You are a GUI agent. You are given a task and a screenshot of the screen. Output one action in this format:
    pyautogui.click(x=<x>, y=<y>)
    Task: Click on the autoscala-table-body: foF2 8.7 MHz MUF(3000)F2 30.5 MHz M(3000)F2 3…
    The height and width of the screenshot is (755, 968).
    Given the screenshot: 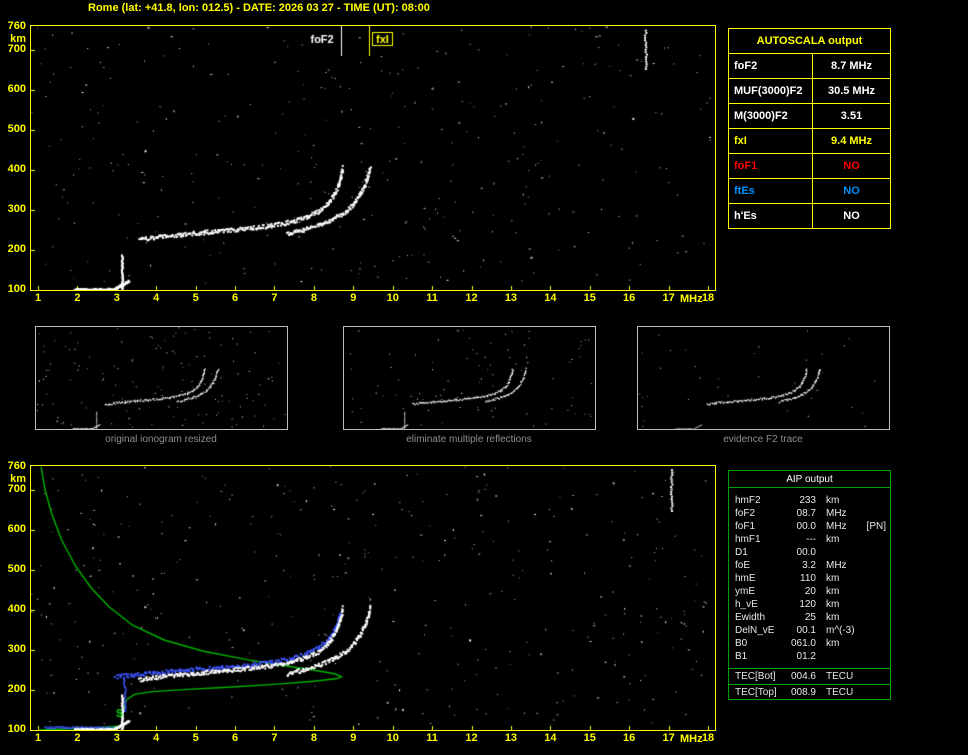 What is the action you would take?
    pyautogui.click(x=809, y=141)
    